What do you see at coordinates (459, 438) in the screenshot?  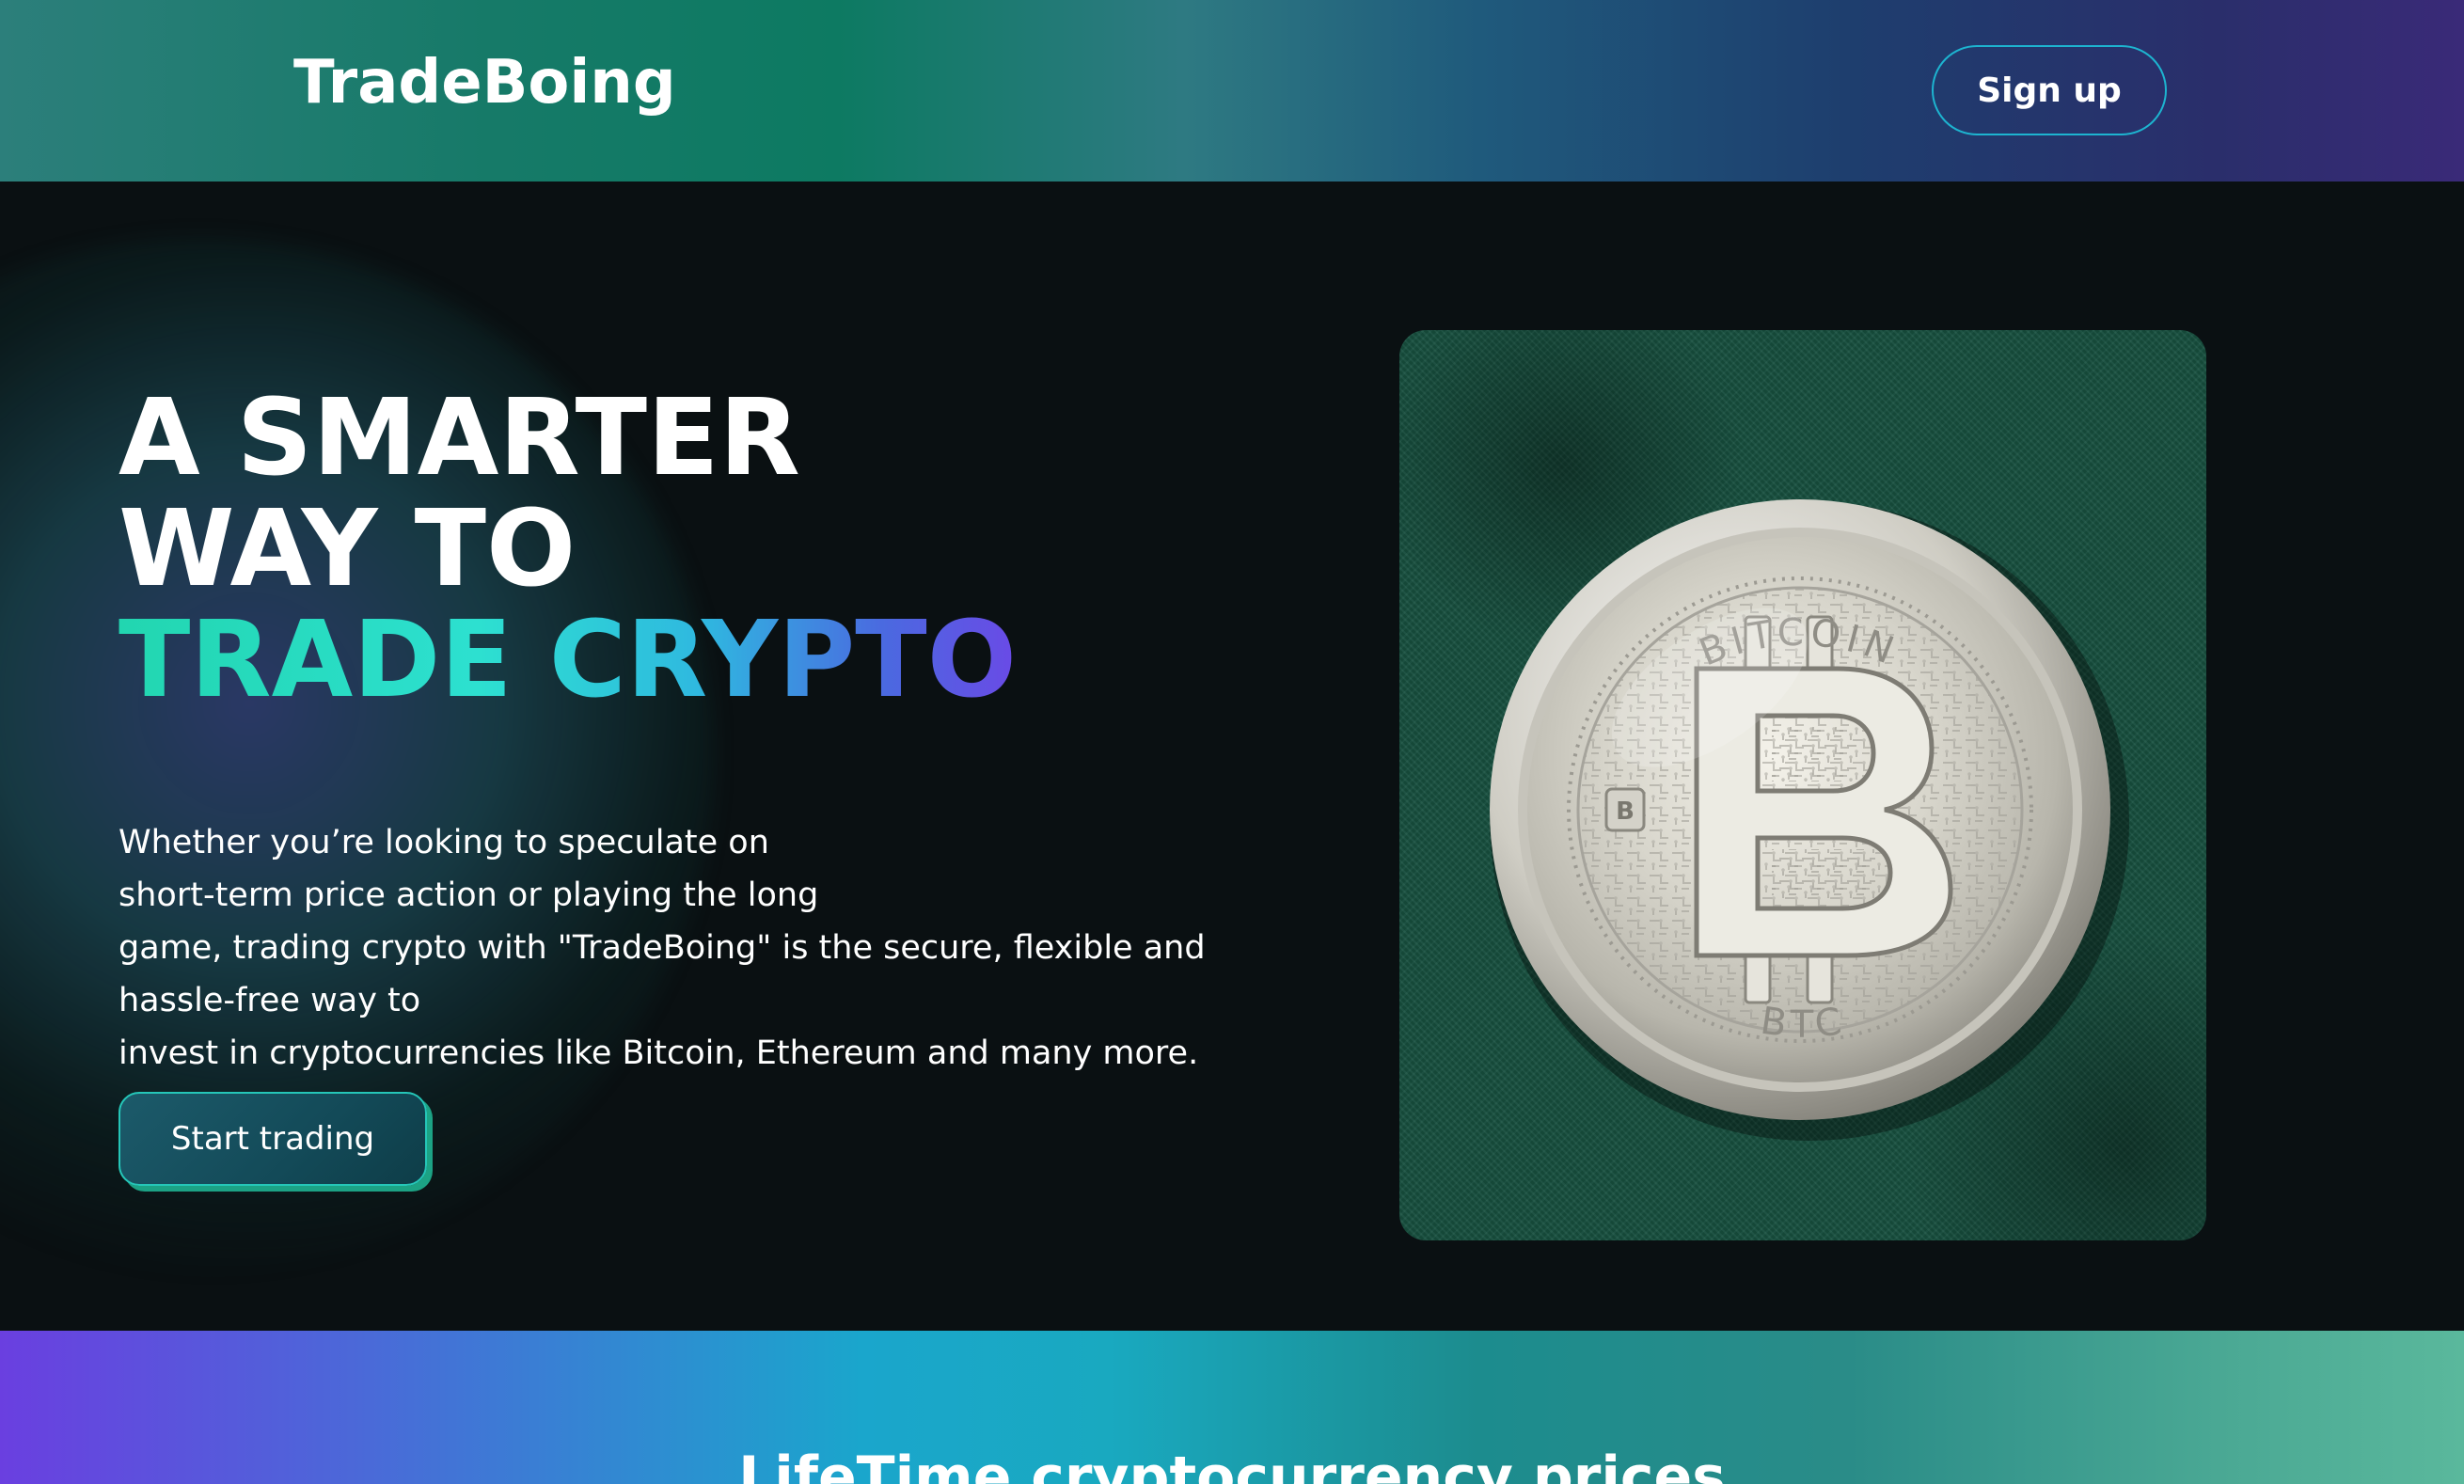 I see `headline-line-1: A SMARTER` at bounding box center [459, 438].